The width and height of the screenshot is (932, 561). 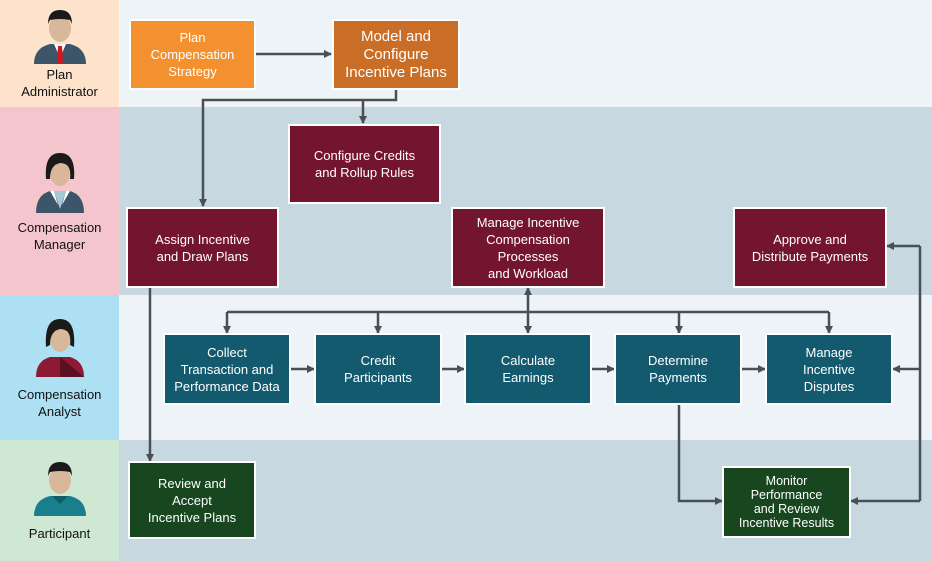 What do you see at coordinates (364, 164) in the screenshot?
I see `configure-credits-box: Configure Credits and Rollup Rules` at bounding box center [364, 164].